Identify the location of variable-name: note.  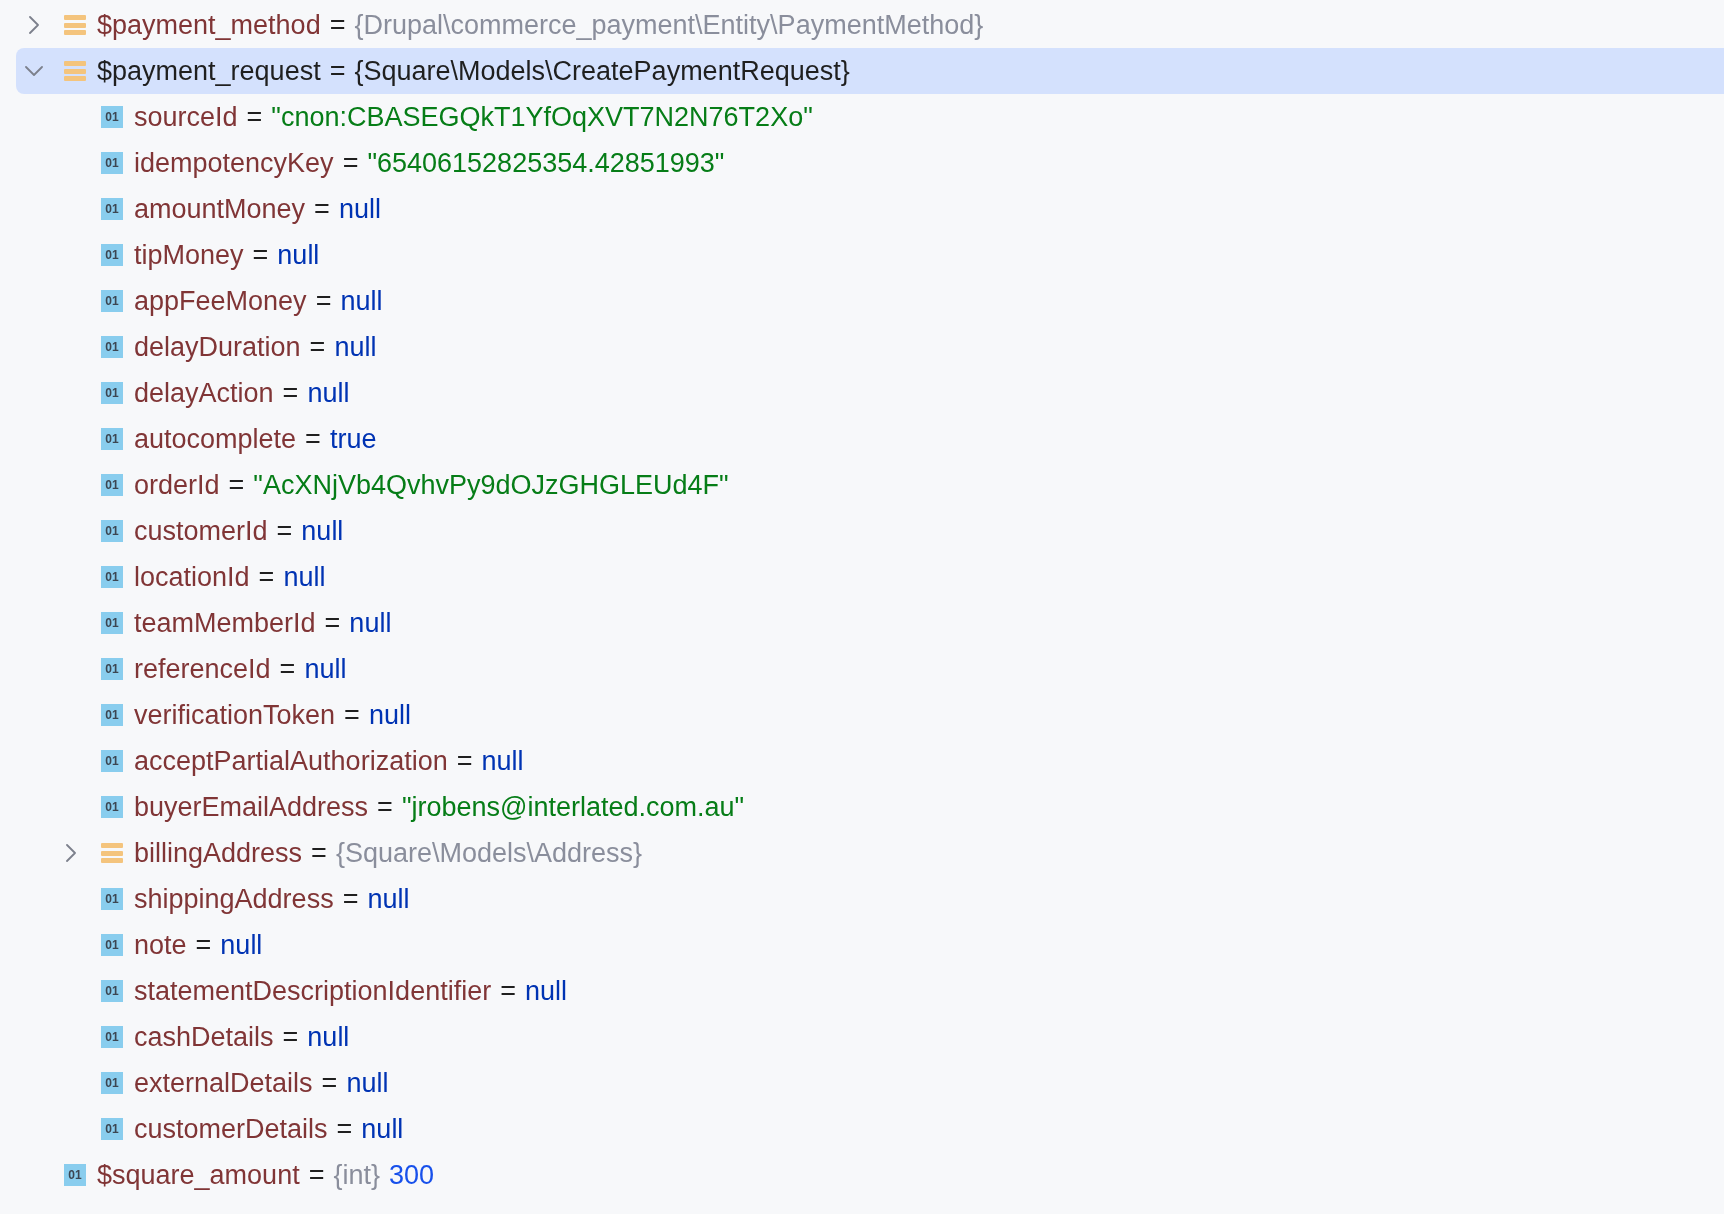
(160, 945).